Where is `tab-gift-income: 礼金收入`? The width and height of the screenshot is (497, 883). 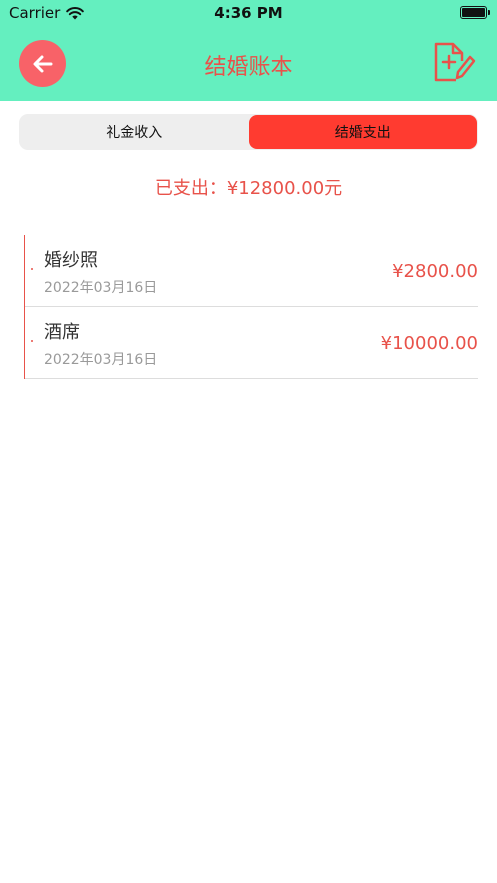 tab-gift-income: 礼金收入 is located at coordinates (134, 132).